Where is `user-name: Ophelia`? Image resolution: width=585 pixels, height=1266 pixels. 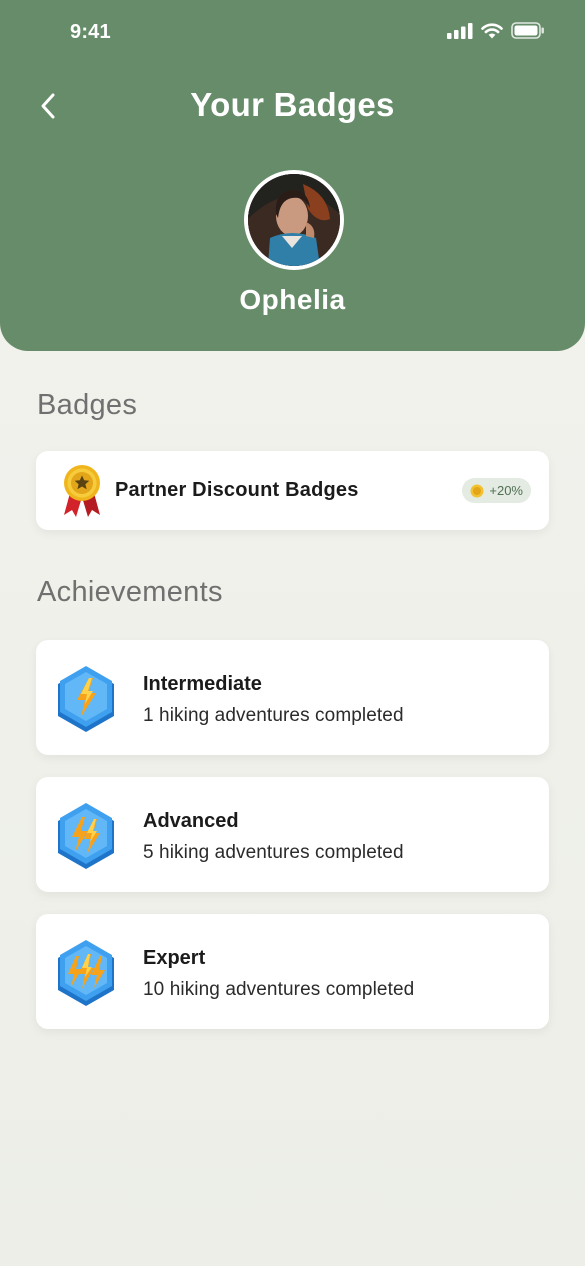 user-name: Ophelia is located at coordinates (292, 299).